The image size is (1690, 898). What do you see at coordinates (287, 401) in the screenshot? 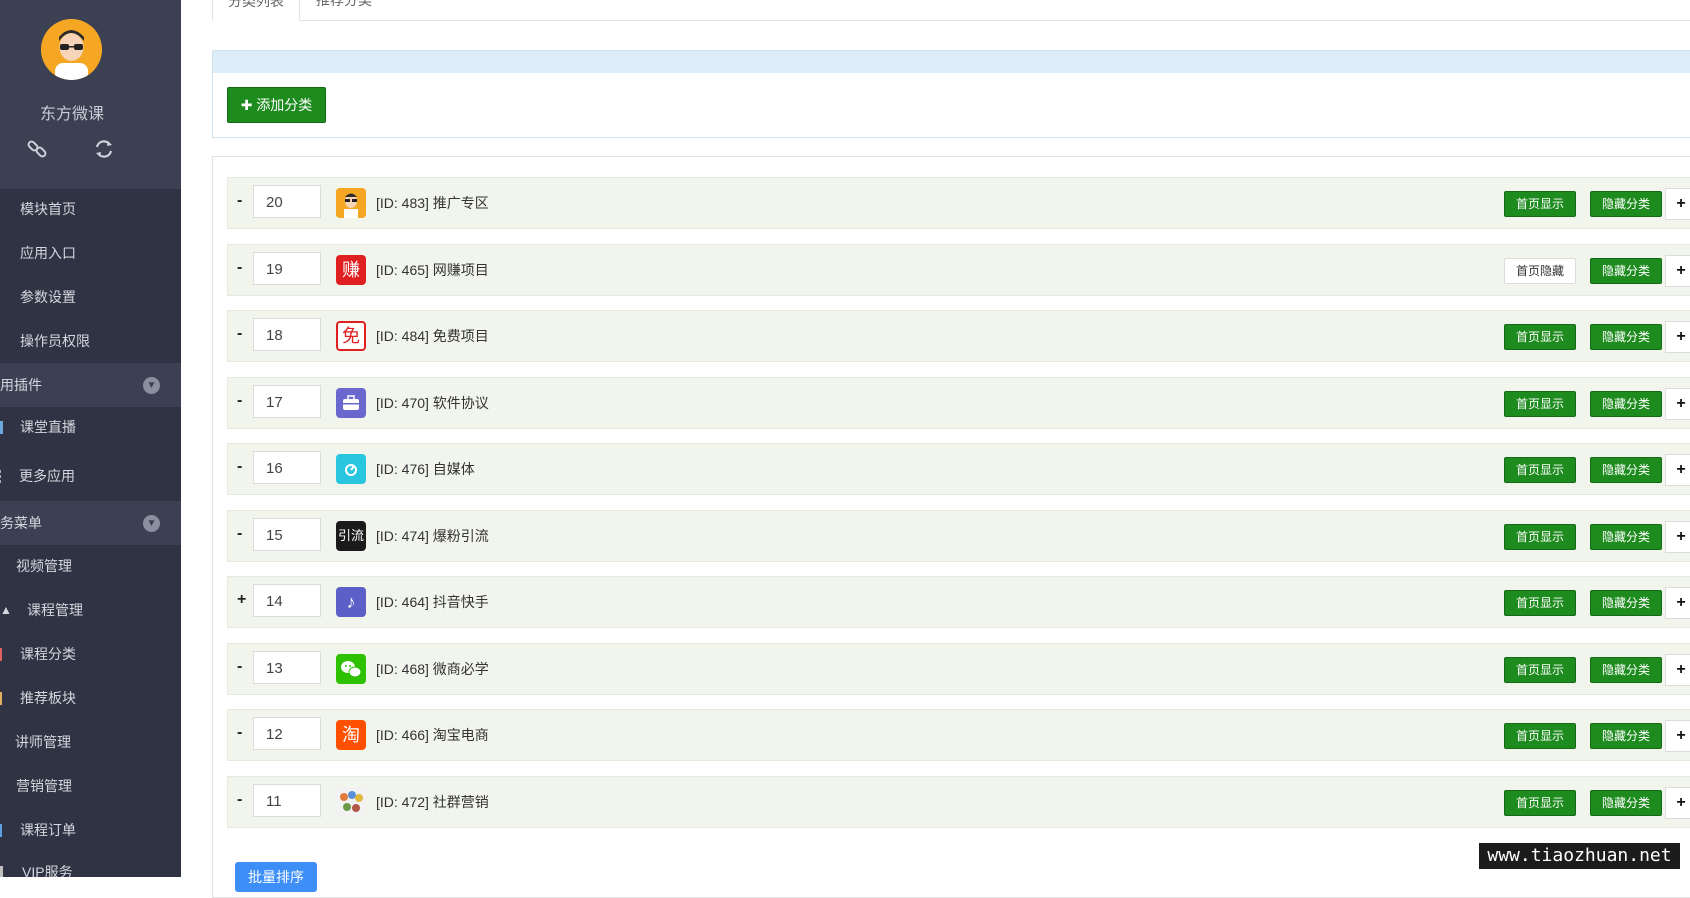
I see `sort-order-input: 17` at bounding box center [287, 401].